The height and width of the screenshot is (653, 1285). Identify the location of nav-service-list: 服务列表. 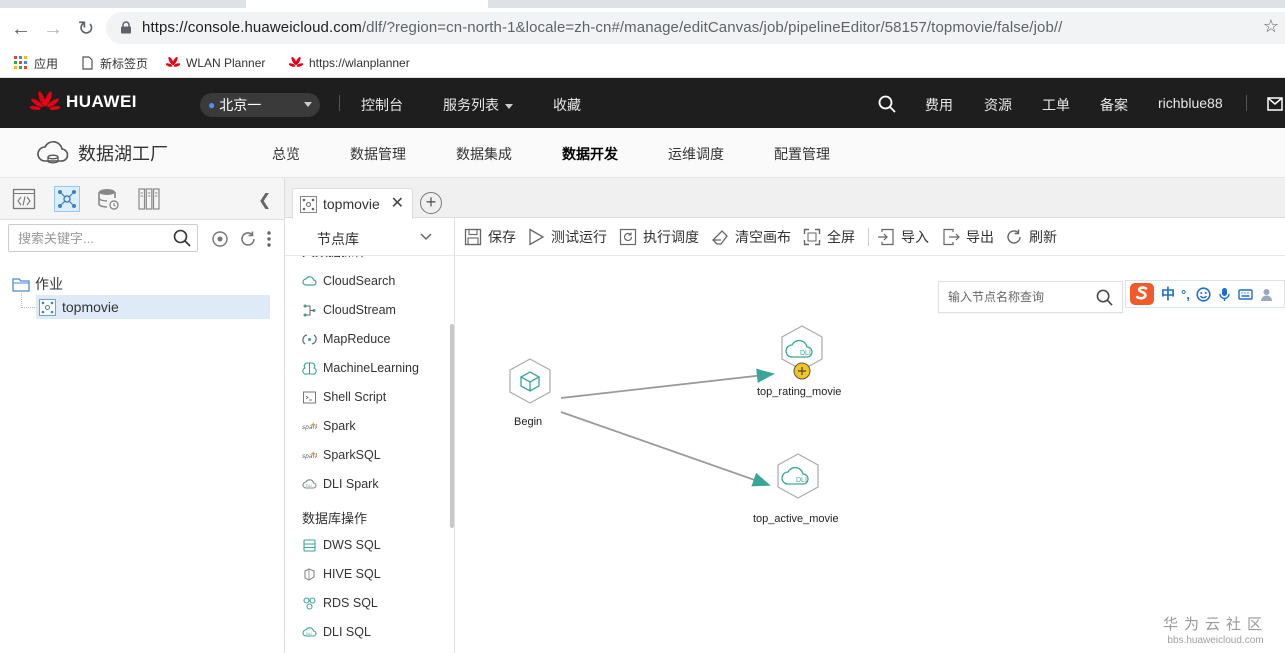
(478, 105).